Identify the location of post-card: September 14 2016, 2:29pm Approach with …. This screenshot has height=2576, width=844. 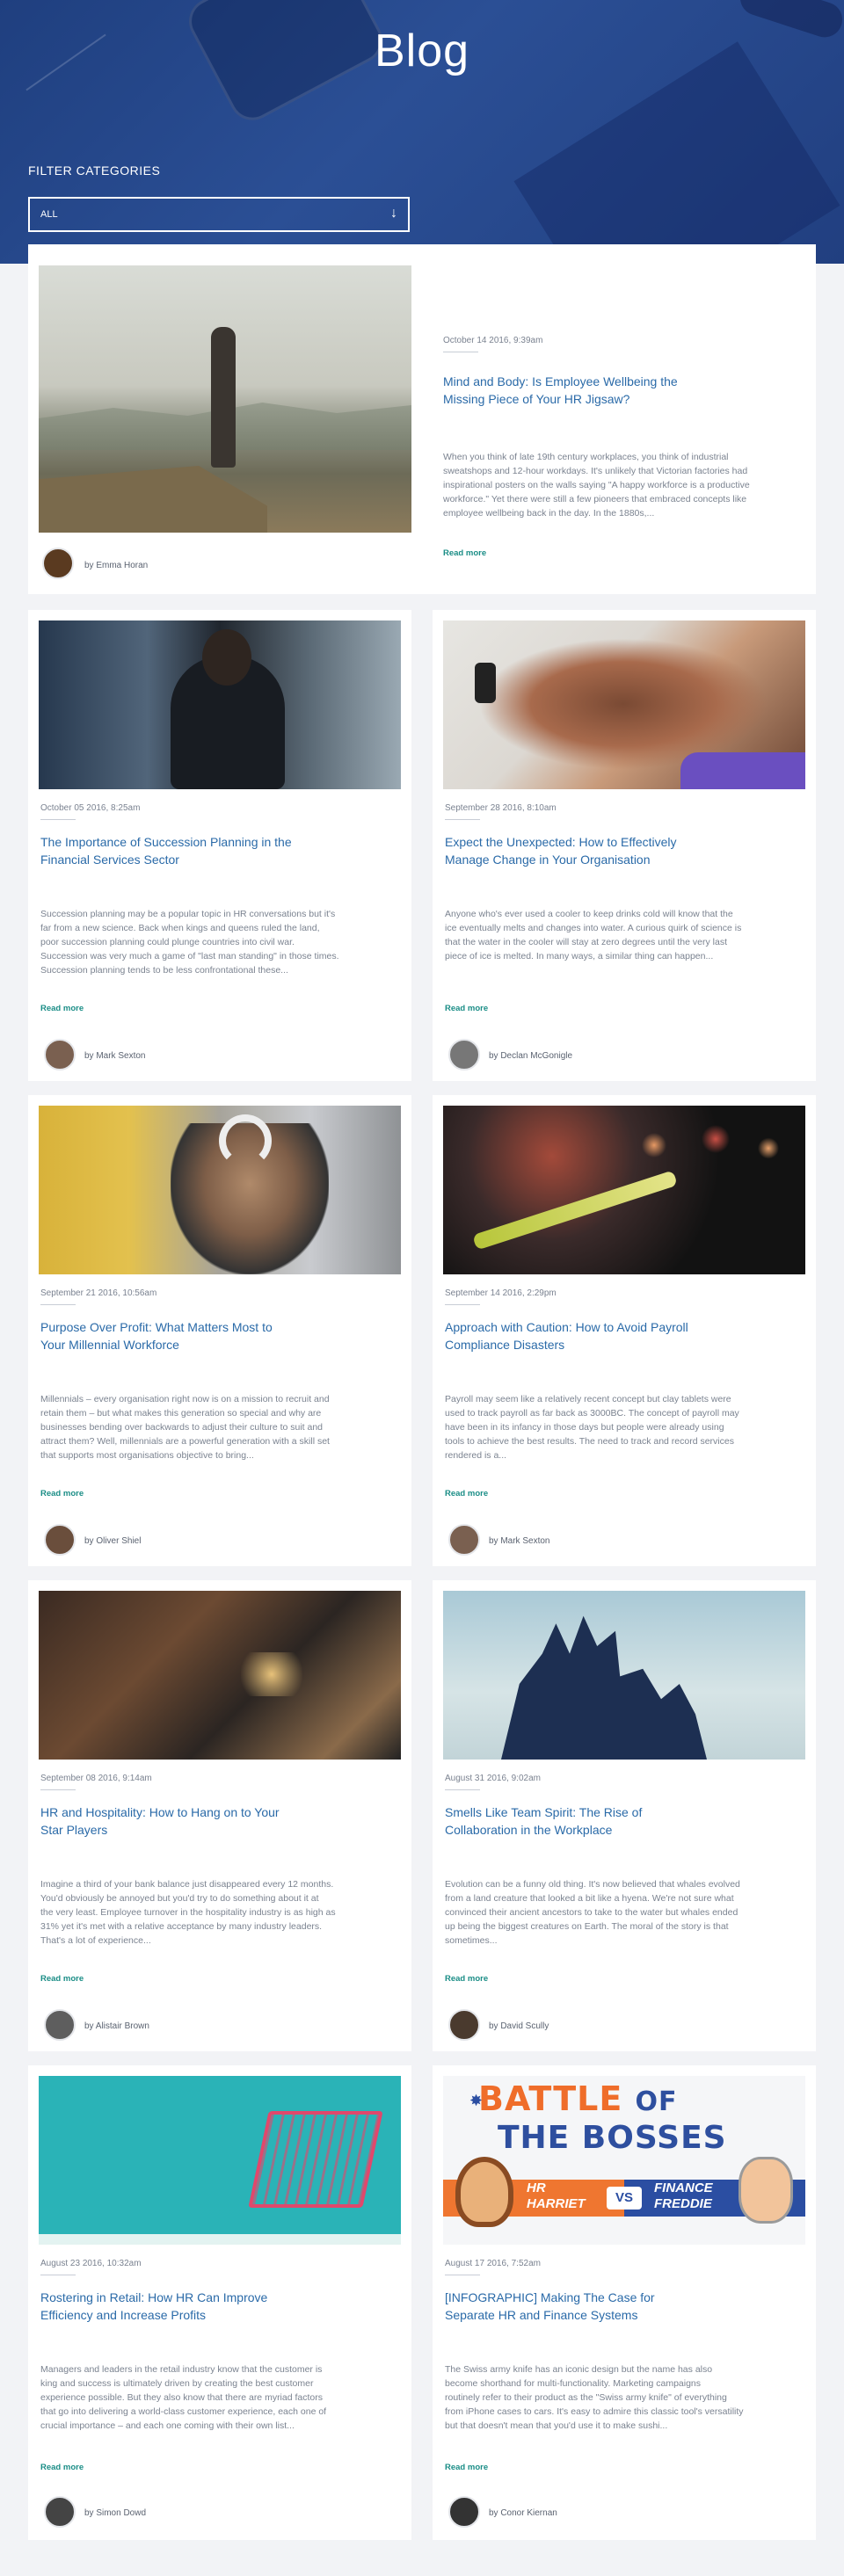
(624, 1330).